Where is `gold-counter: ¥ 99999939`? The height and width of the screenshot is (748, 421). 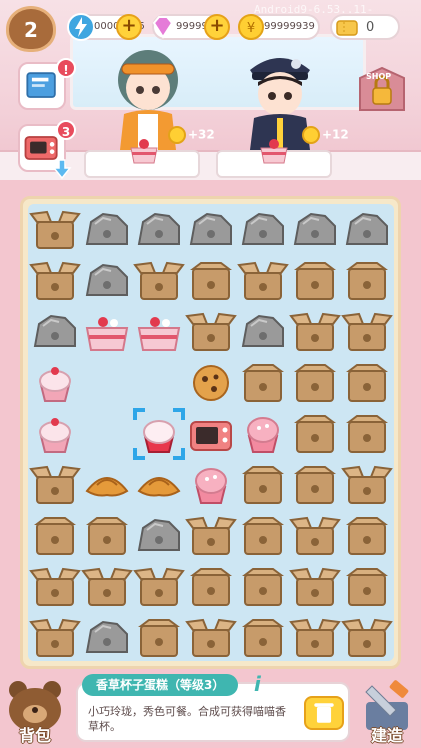
gold-counter: ¥ 99999939 is located at coordinates (279, 27).